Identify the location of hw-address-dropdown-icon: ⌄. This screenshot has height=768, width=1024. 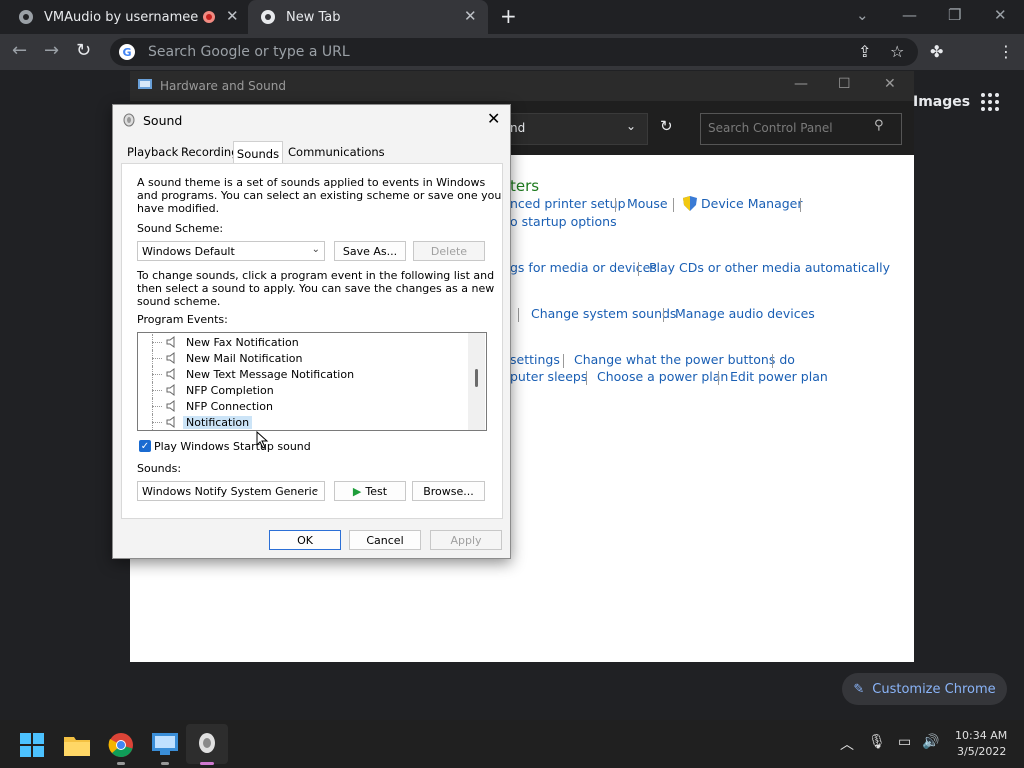
(631, 126).